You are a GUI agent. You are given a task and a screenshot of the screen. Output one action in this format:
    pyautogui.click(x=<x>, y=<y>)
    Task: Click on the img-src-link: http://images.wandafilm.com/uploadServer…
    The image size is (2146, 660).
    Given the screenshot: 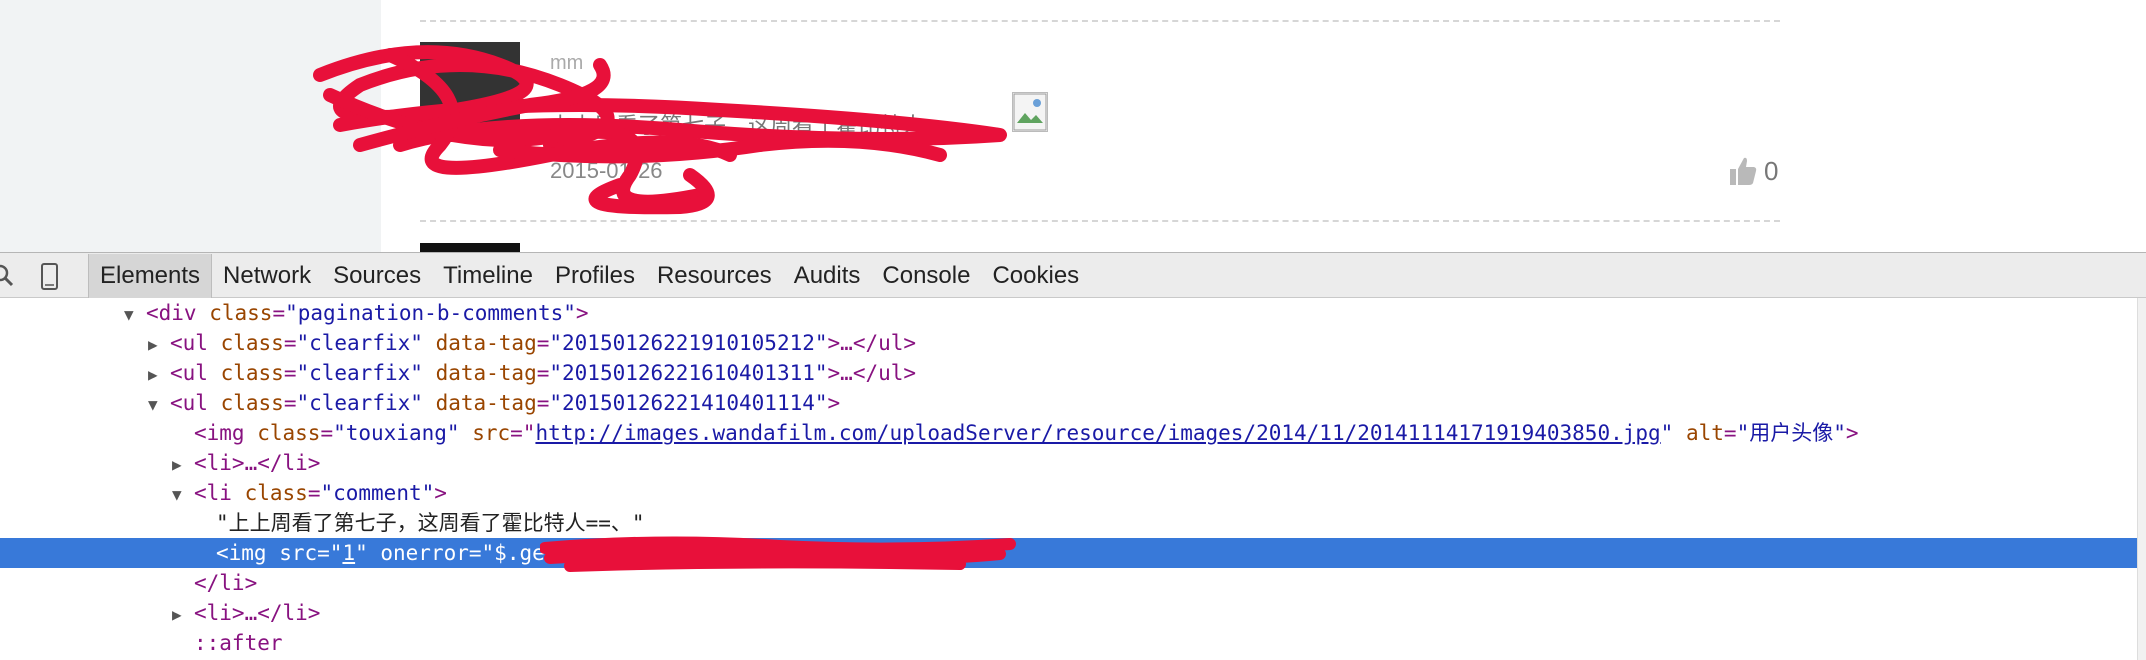 What is the action you would take?
    pyautogui.click(x=1097, y=433)
    